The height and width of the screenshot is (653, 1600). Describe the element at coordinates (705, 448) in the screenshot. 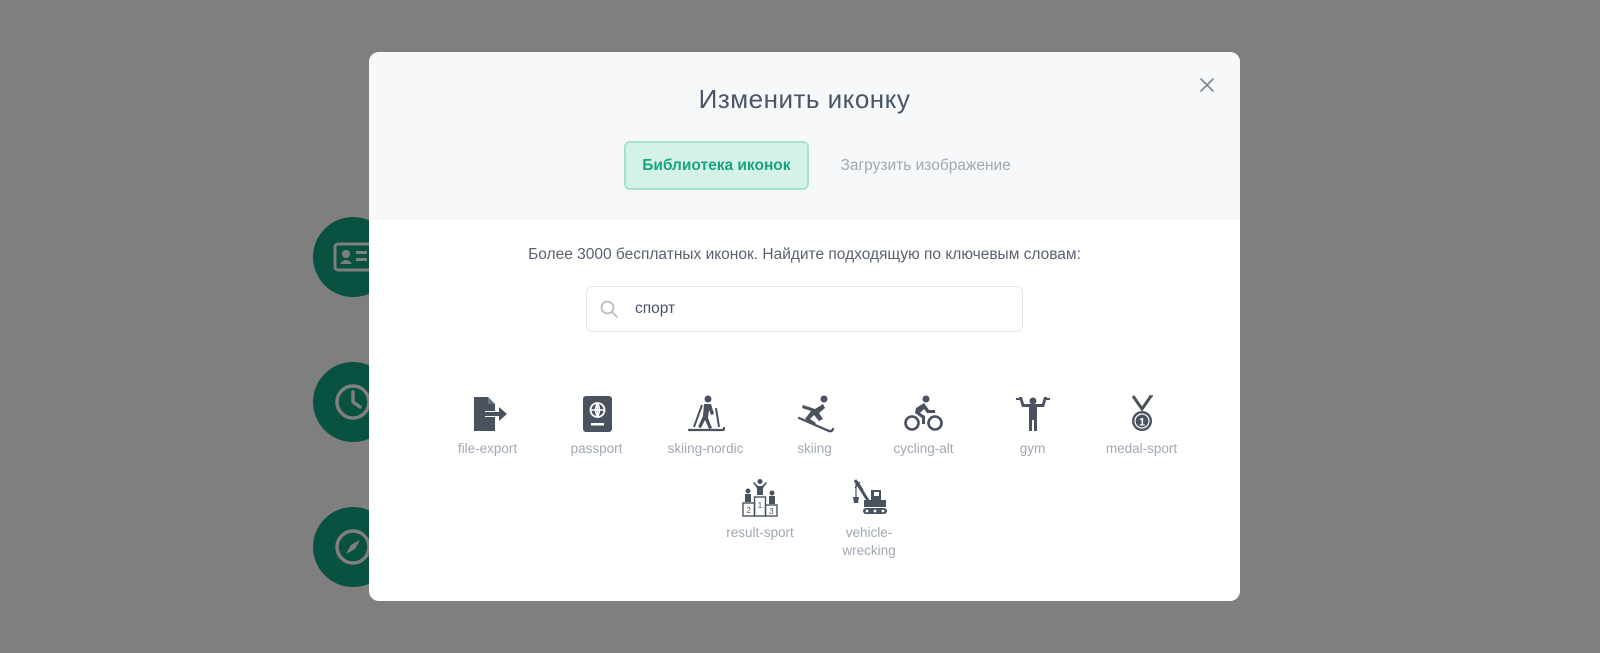

I see `icon-label: skiing-nordic` at that location.